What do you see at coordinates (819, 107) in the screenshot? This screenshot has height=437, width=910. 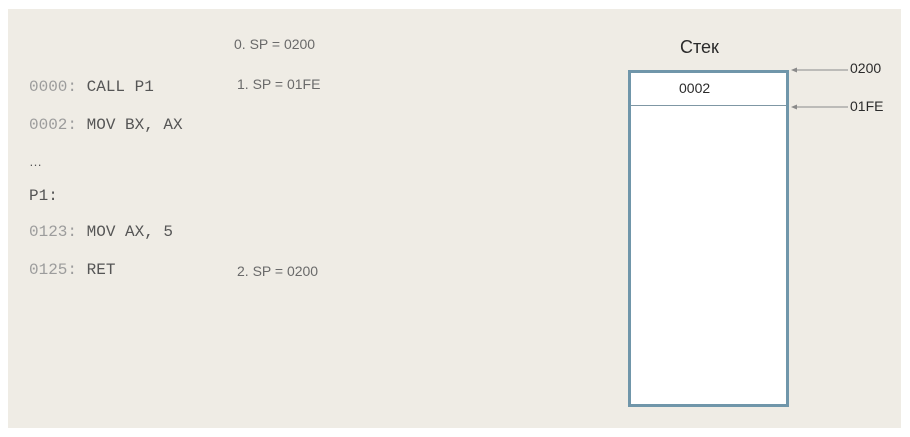 I see `pointer-address-arrow-icon` at bounding box center [819, 107].